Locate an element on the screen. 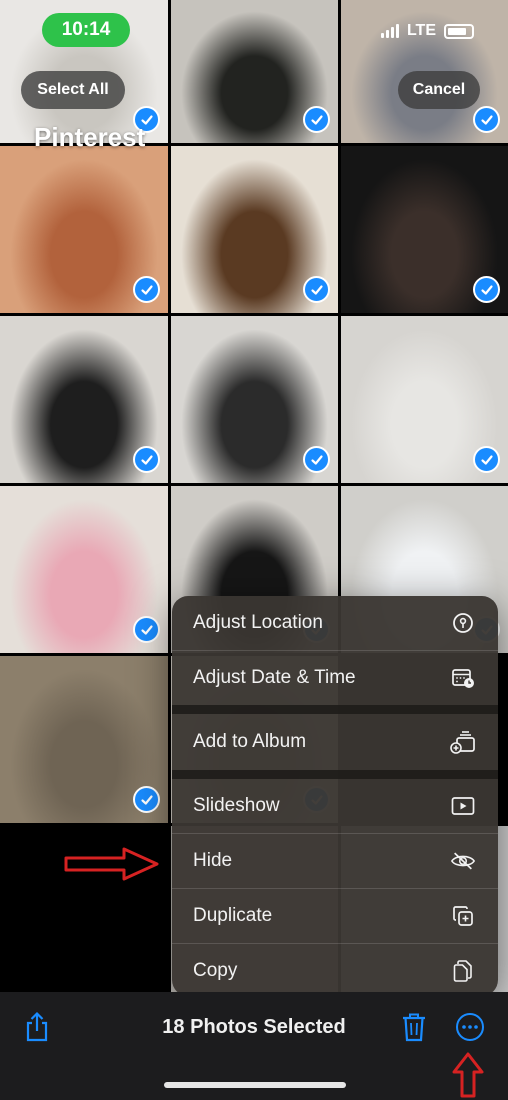 This screenshot has width=508, height=1100. trash-icon is located at coordinates (414, 1027).